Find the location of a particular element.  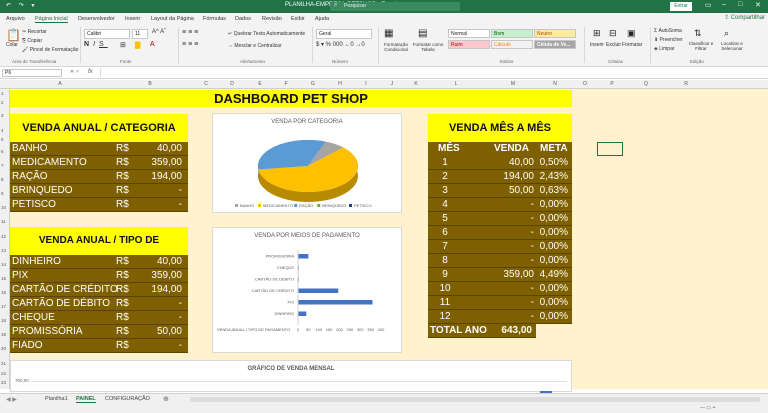

cond-format-button: Formatação Condicional is located at coordinates (396, 47).